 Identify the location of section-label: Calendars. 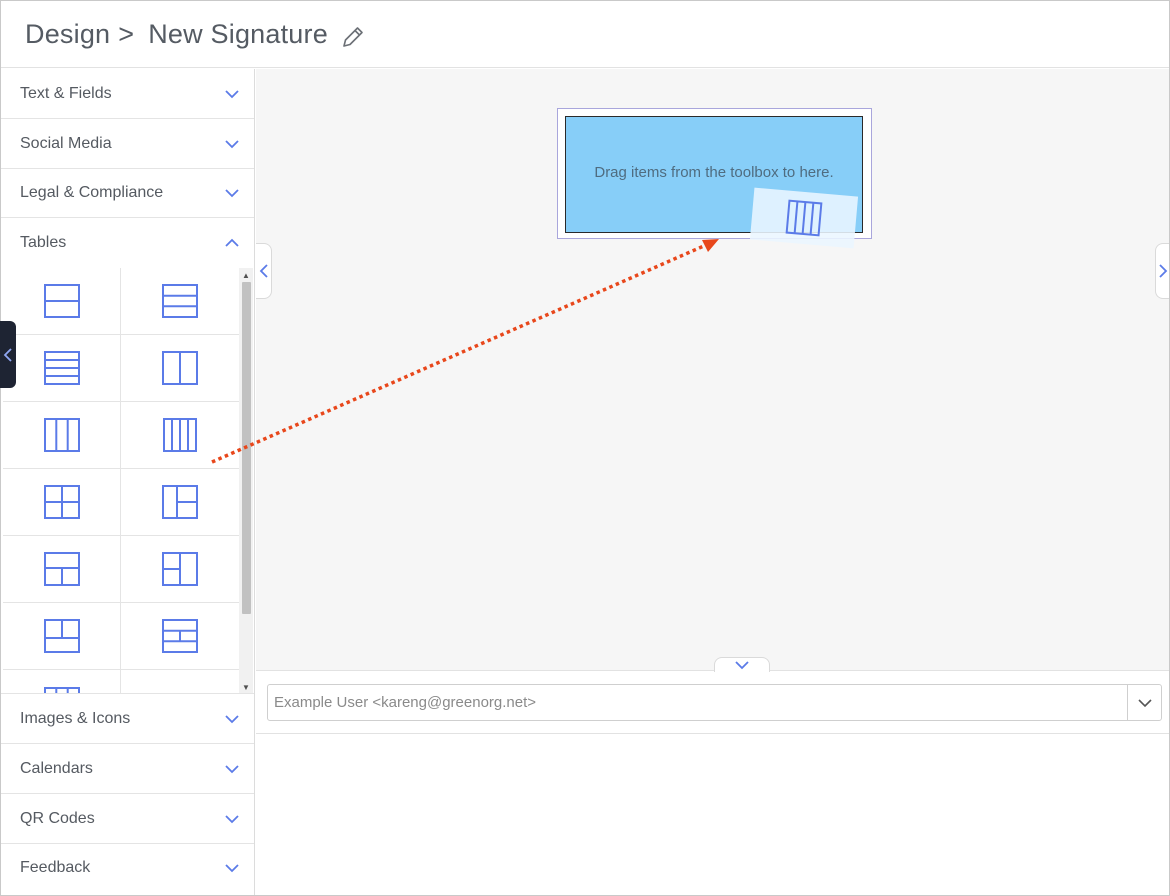
(56, 768).